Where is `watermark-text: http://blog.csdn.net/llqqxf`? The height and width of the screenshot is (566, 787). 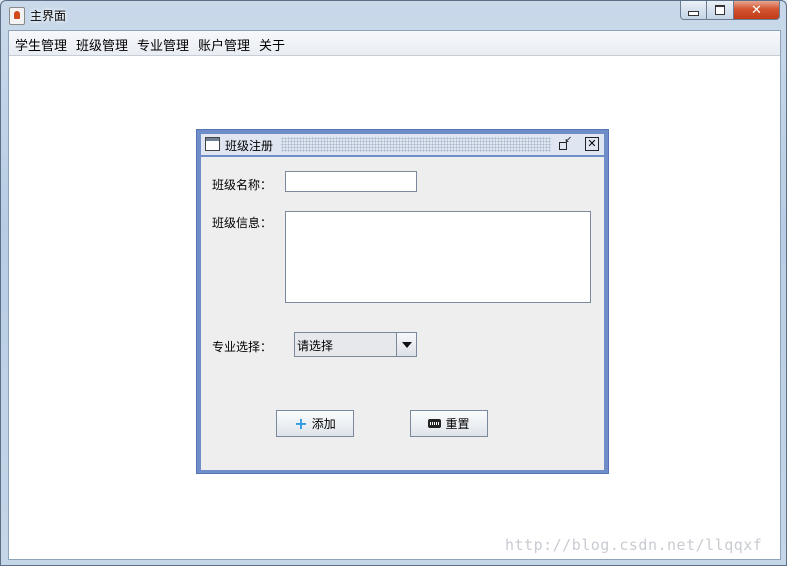
watermark-text: http://blog.csdn.net/llqqxf is located at coordinates (634, 545).